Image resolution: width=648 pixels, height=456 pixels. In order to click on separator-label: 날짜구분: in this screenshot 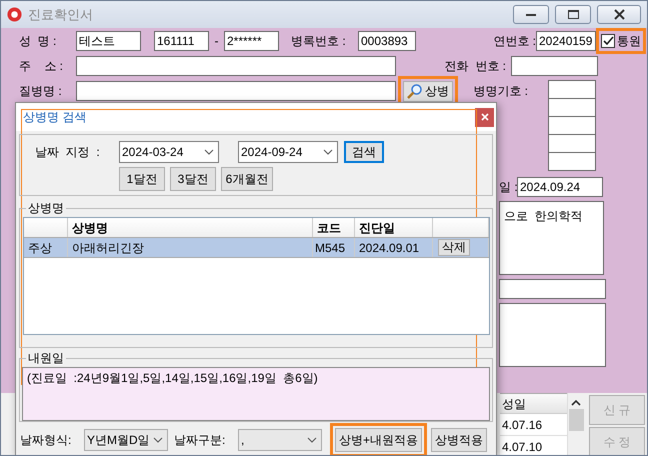, I will do `click(200, 440)`.